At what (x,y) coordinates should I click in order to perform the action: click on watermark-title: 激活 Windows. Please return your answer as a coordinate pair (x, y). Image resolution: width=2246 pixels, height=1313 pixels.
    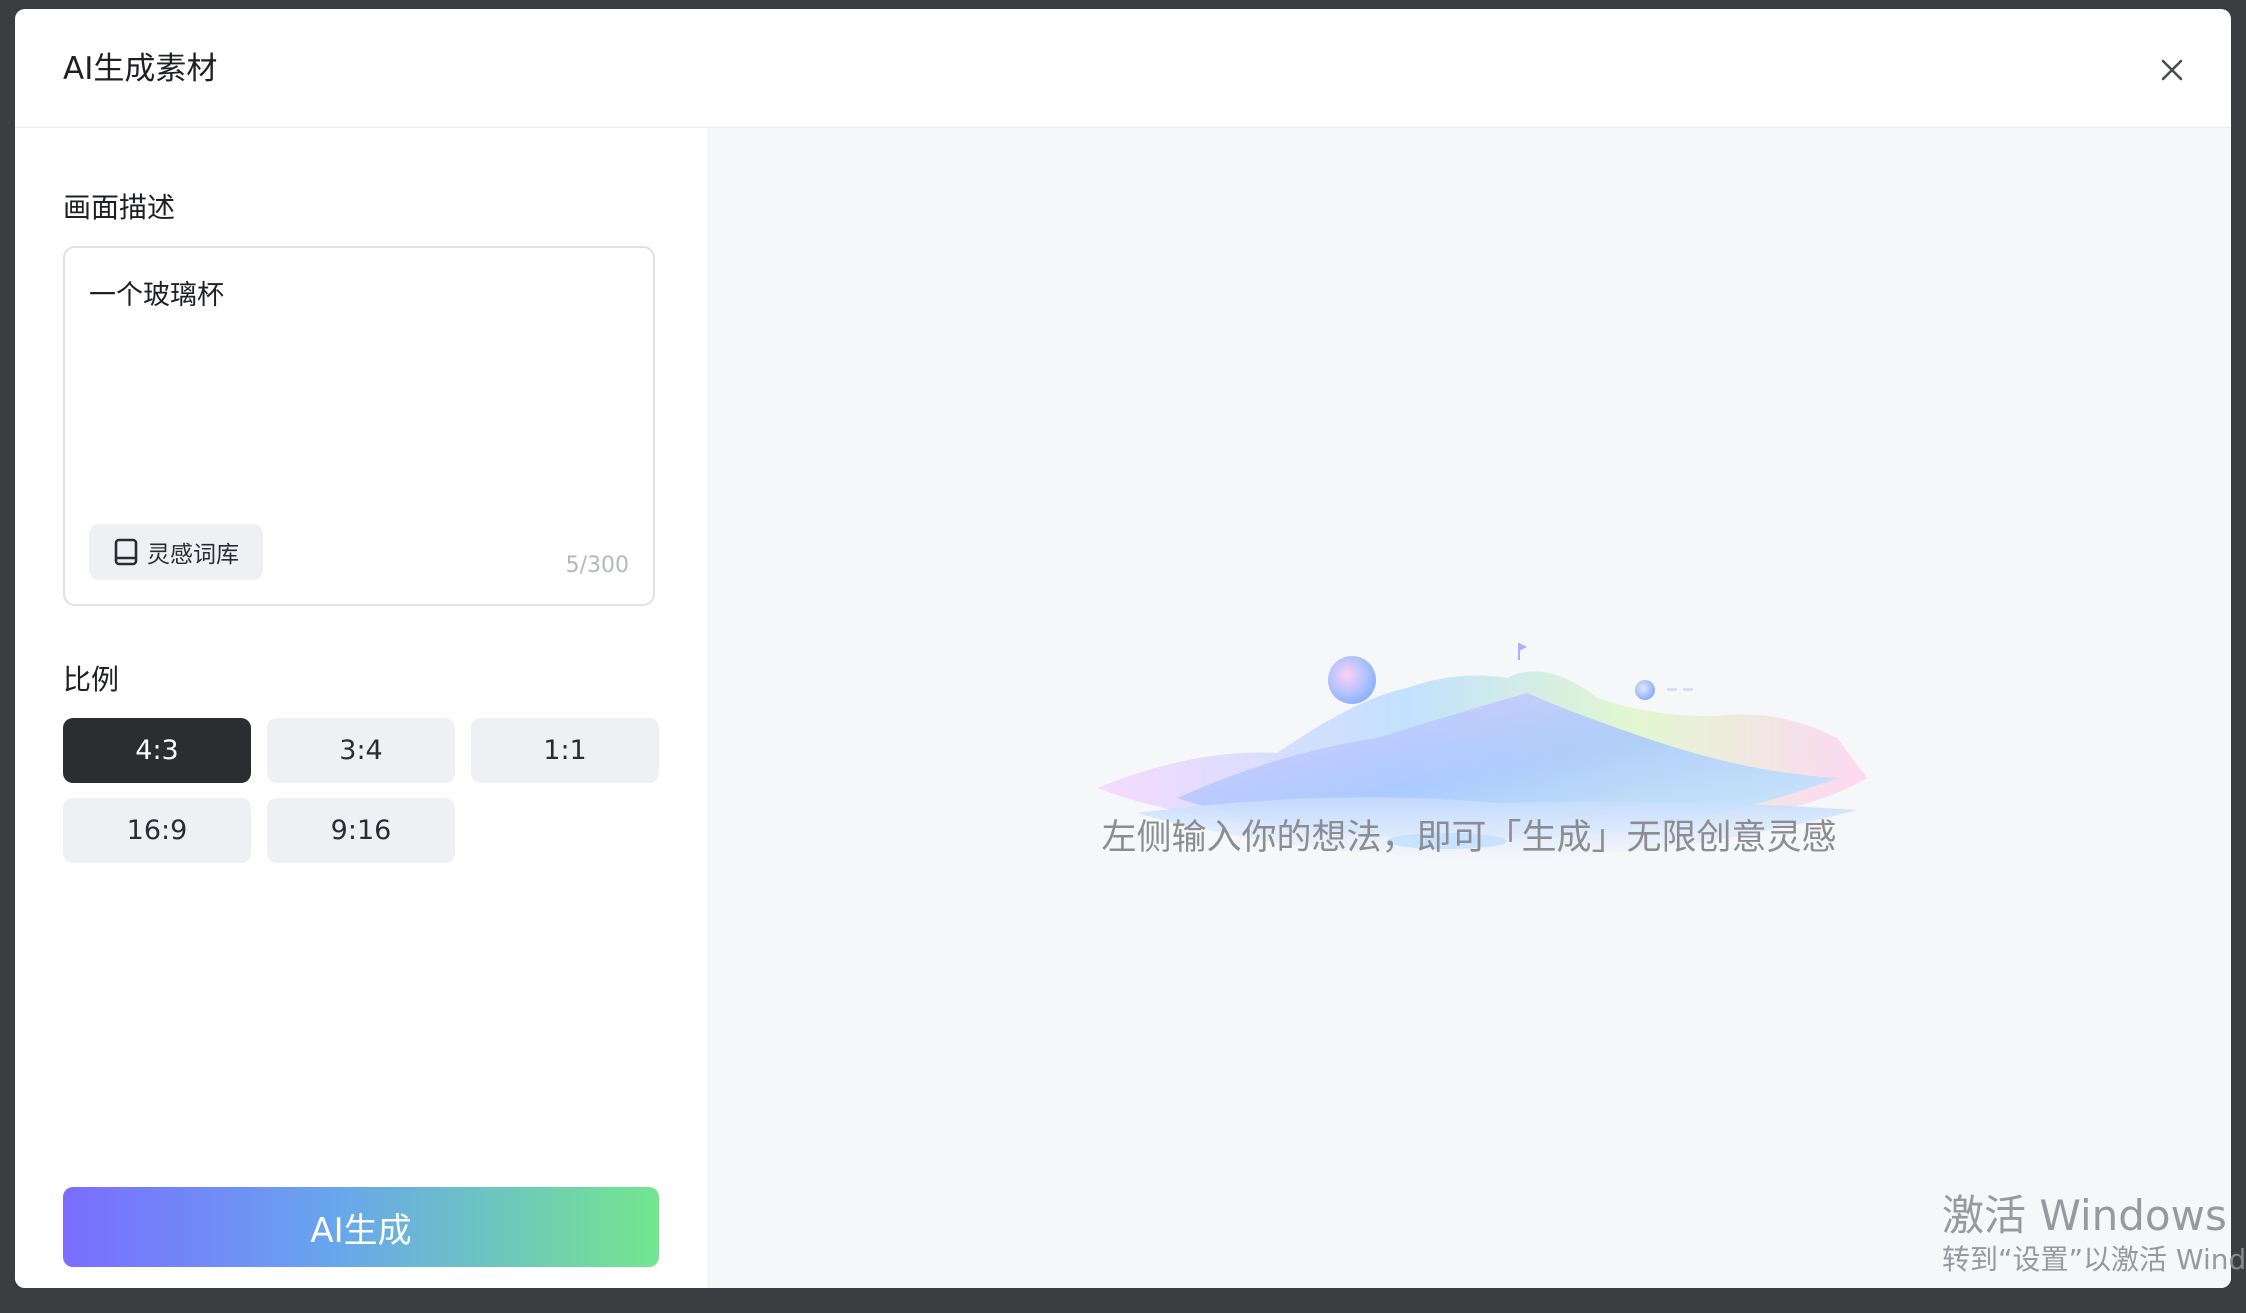
    Looking at the image, I should click on (2084, 1215).